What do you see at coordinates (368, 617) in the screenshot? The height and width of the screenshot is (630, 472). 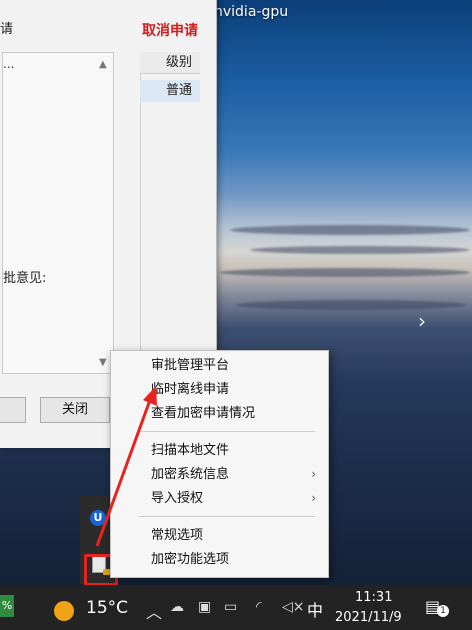 I see `clock-date: 2021/11/9` at bounding box center [368, 617].